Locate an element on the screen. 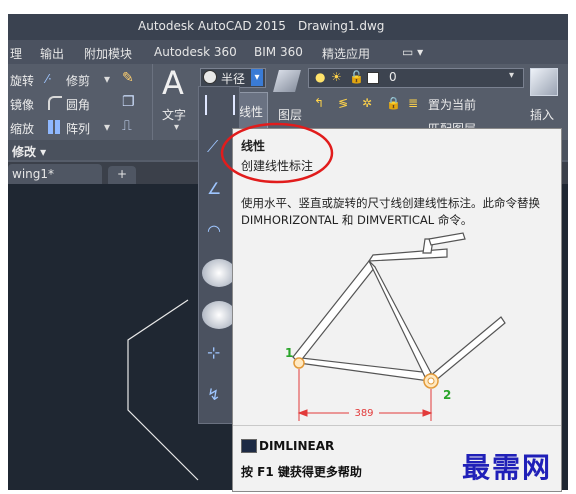 The image size is (576, 494). point-1-marker is located at coordinates (299, 363).